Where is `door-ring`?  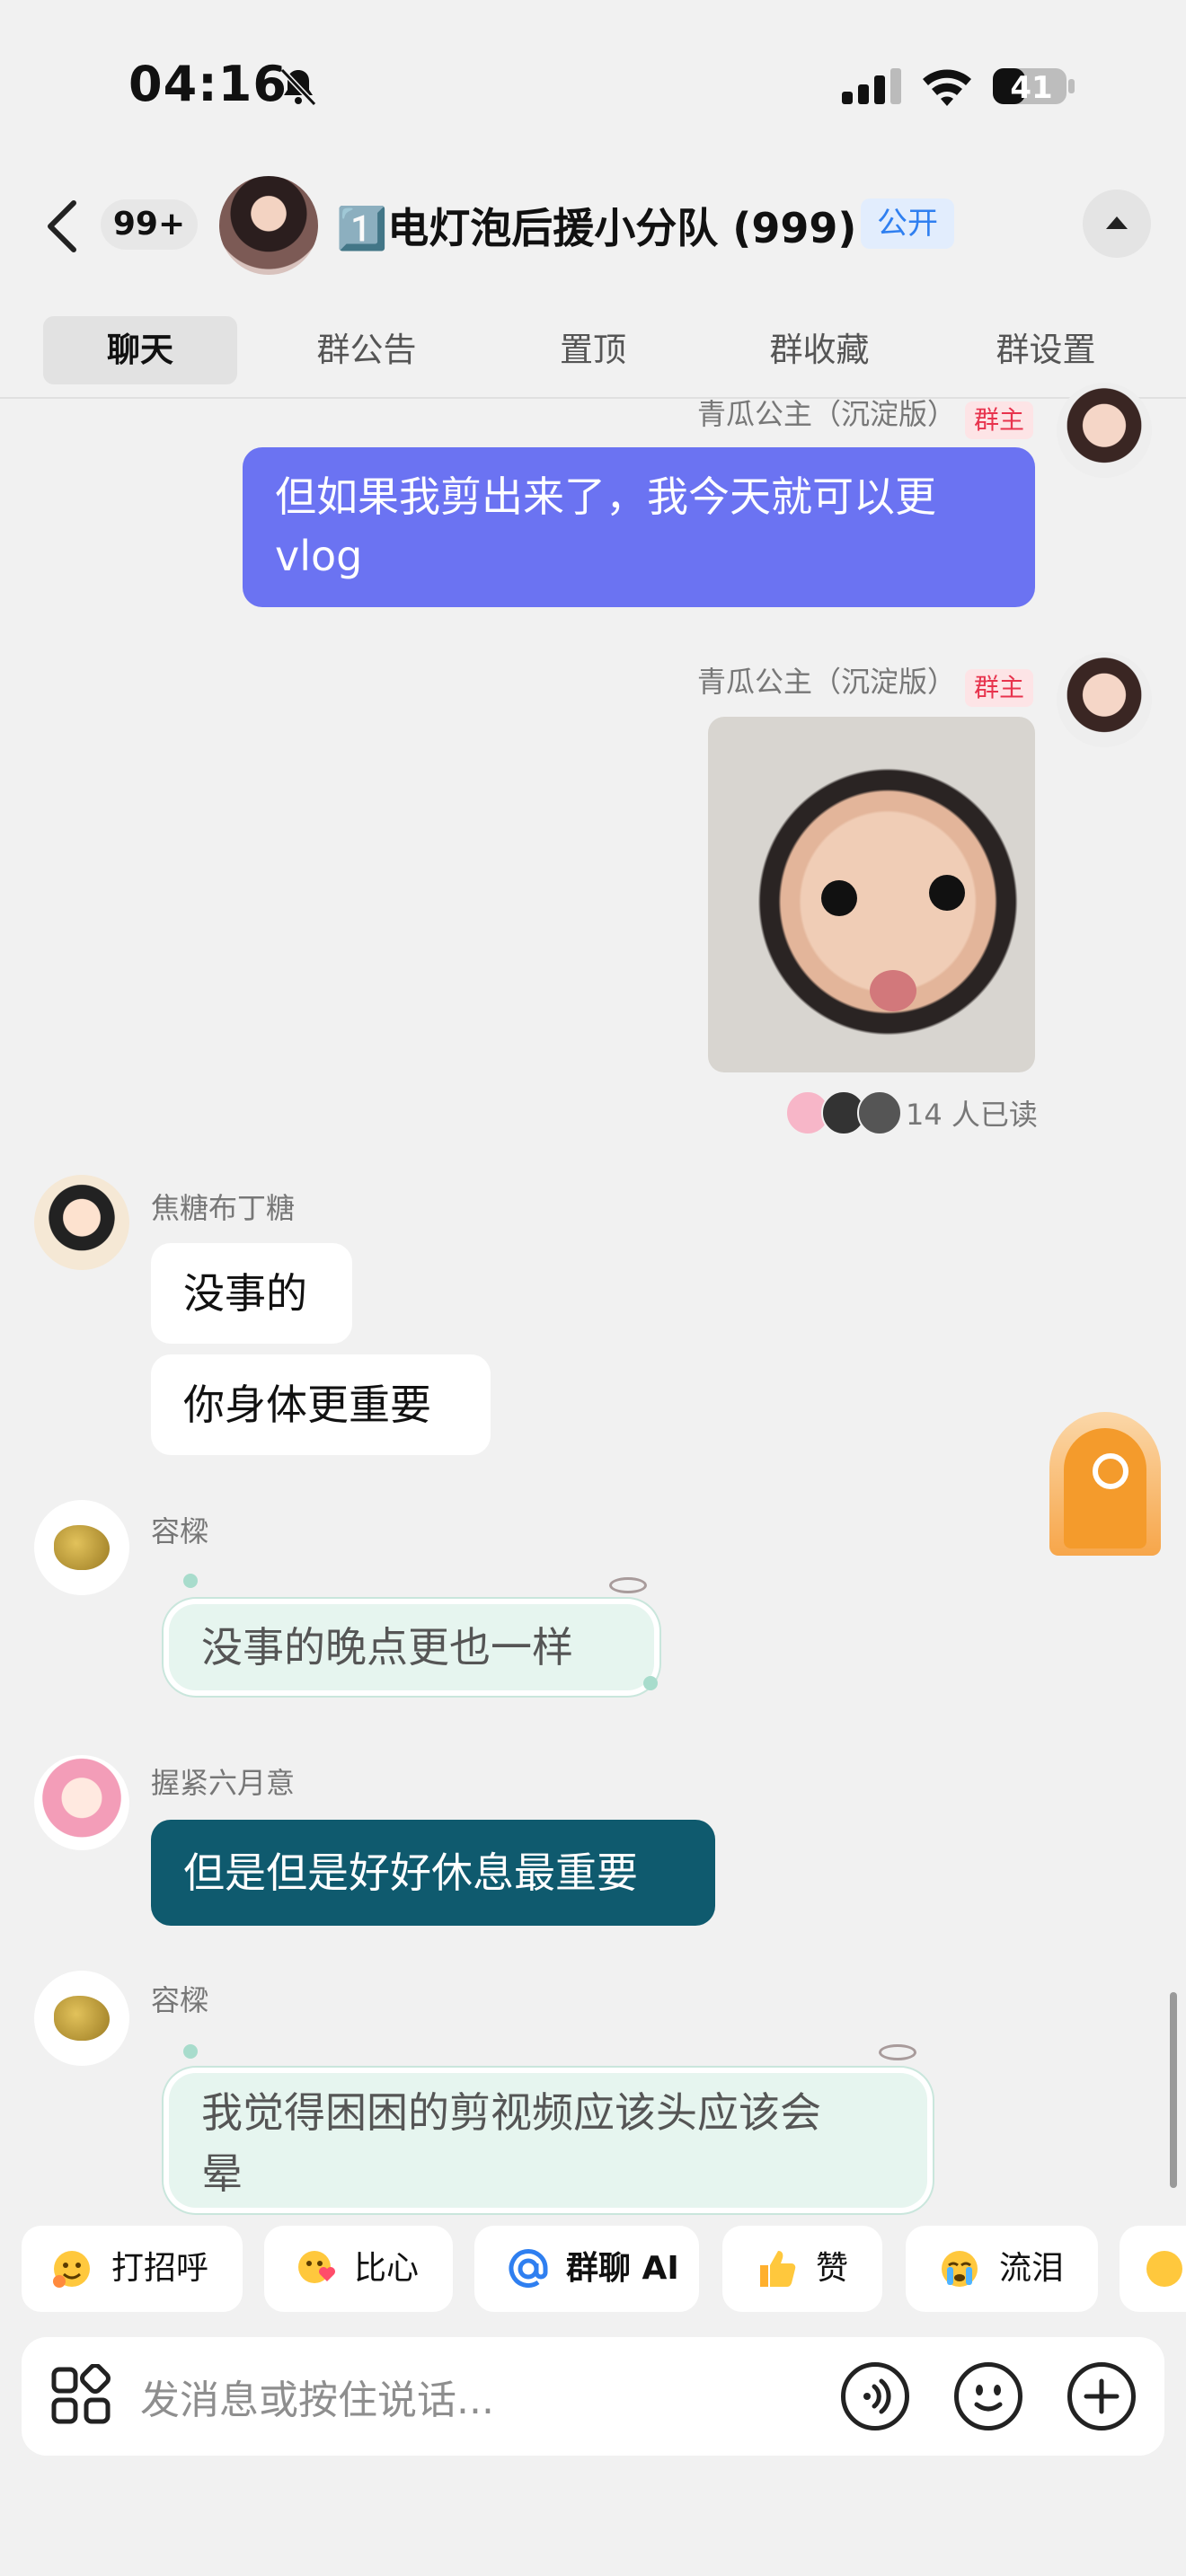
door-ring is located at coordinates (1110, 1471).